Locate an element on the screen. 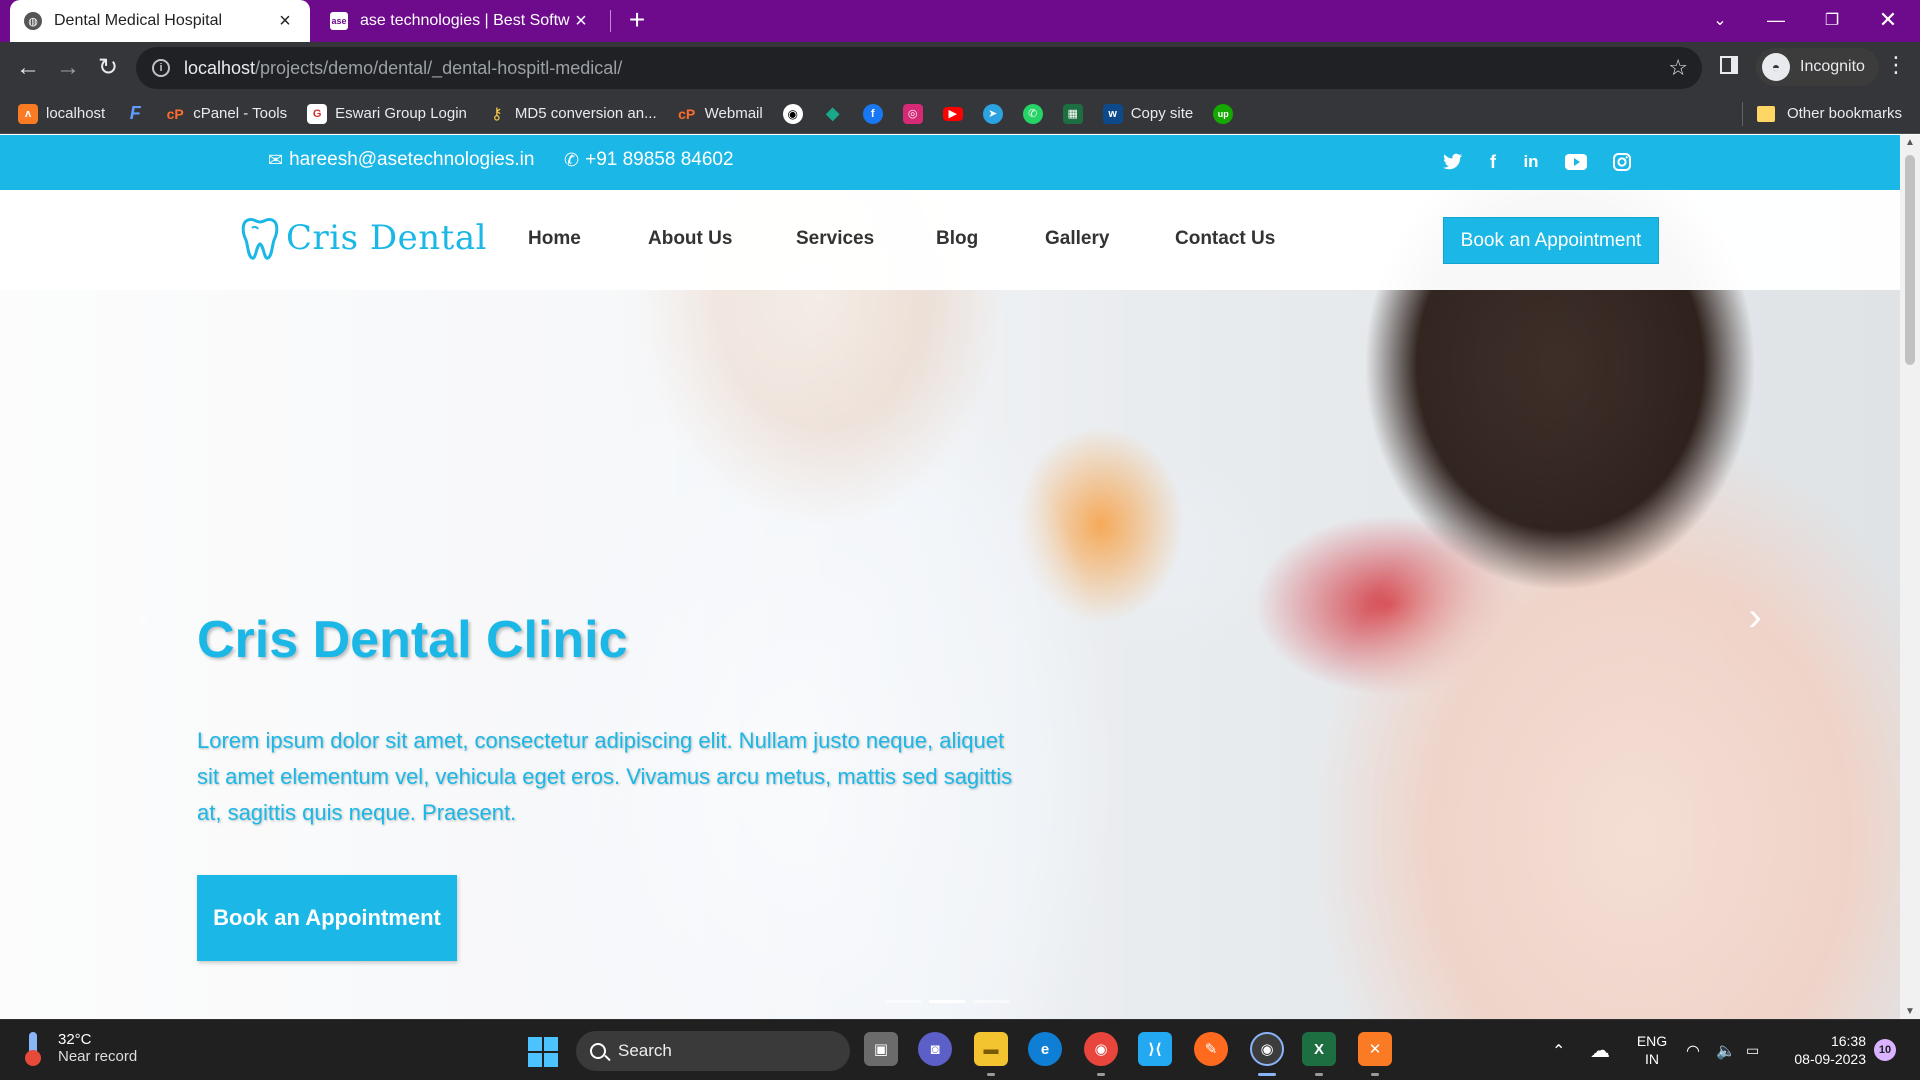 The width and height of the screenshot is (1920, 1081). bookmark-localhost: ʌ localhost is located at coordinates (62, 113).